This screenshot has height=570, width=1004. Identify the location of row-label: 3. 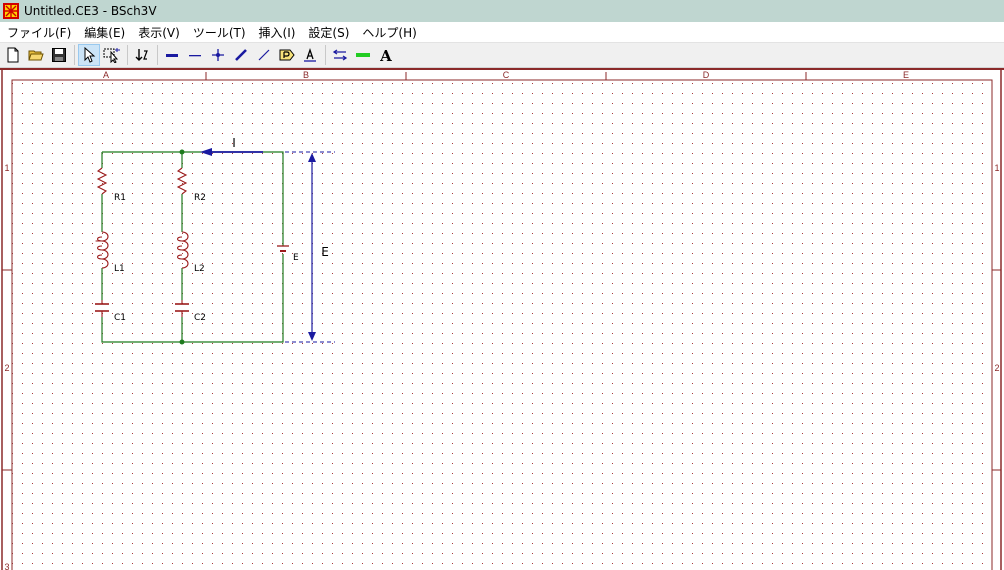
(6, 566).